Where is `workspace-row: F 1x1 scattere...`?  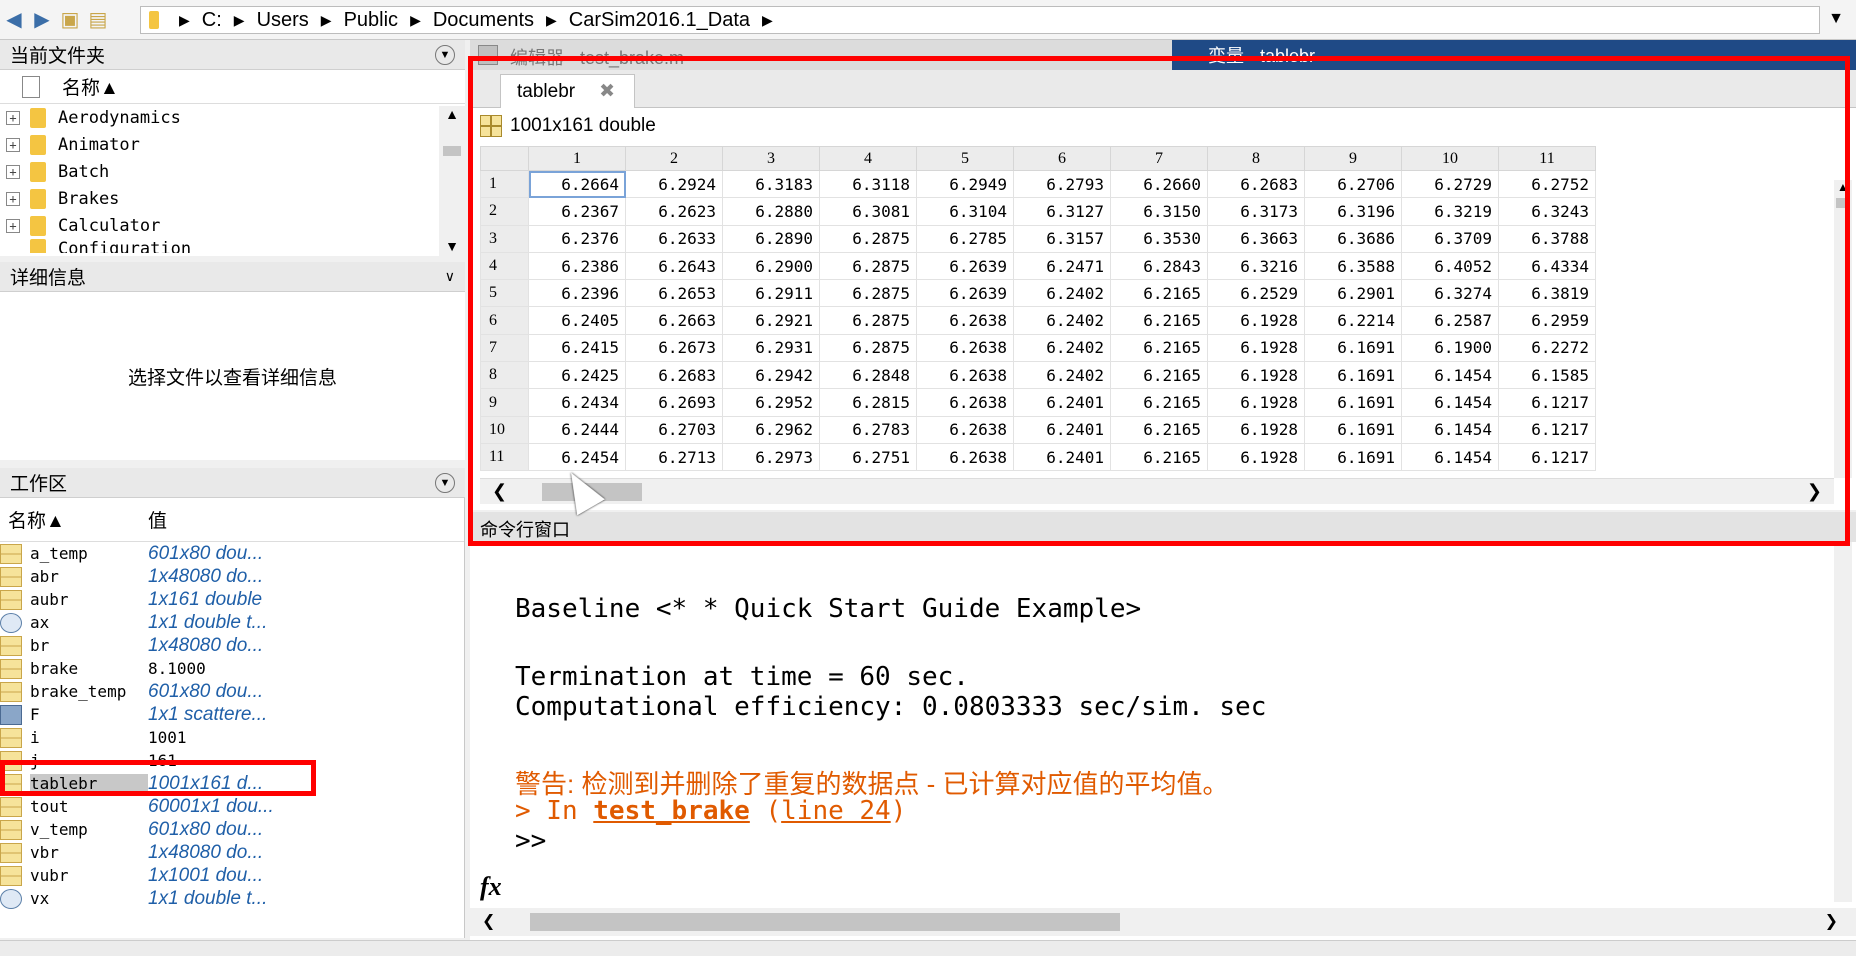
workspace-row: F 1x1 scattere... is located at coordinates (232, 714).